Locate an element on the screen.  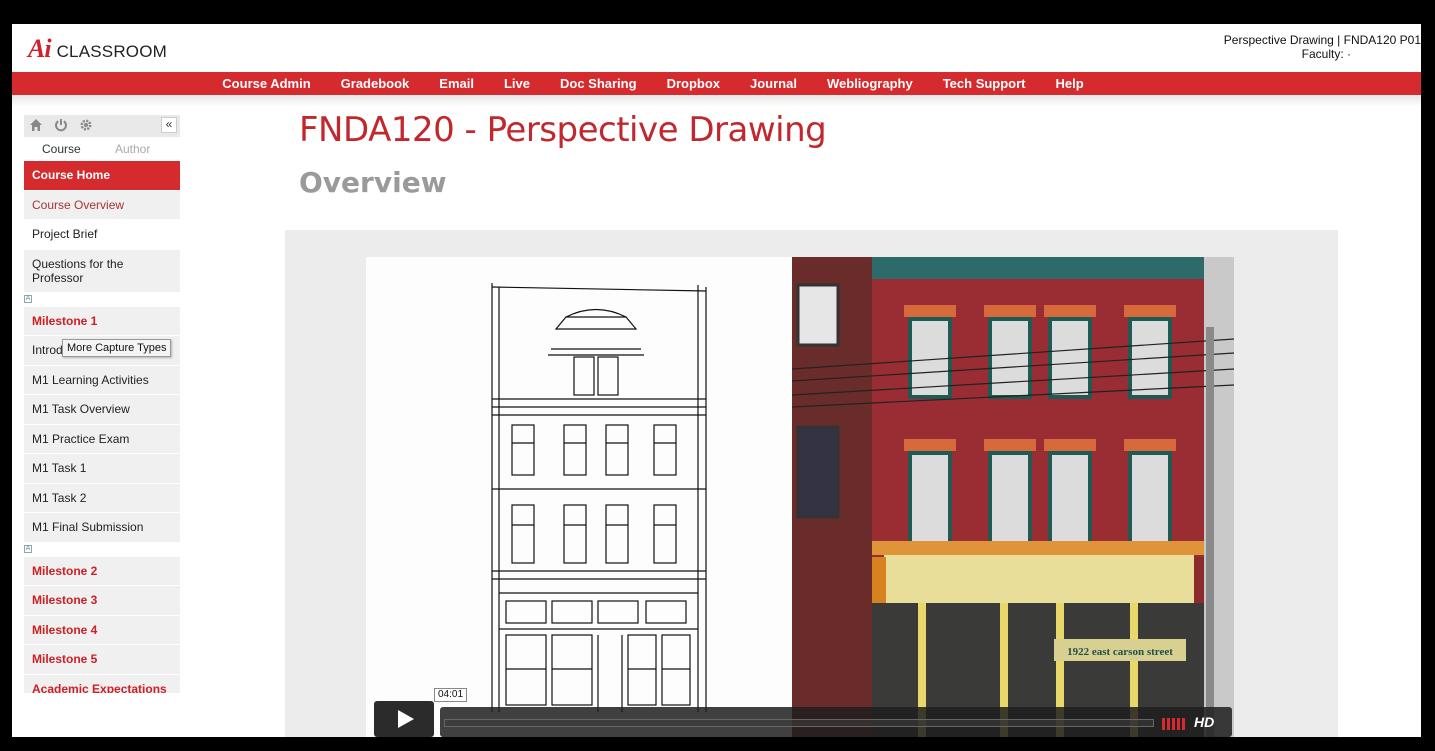
play-icon is located at coordinates (406, 719).